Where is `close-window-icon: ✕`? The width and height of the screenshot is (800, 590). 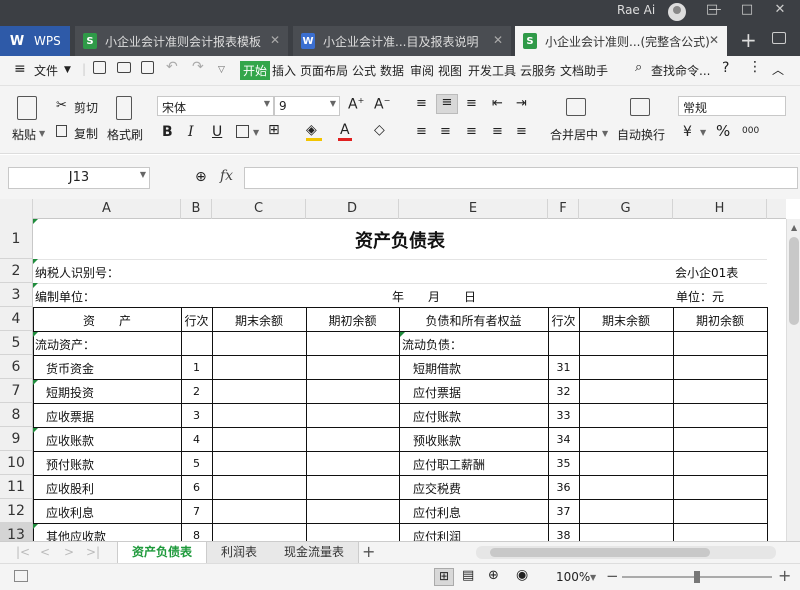 close-window-icon: ✕ is located at coordinates (780, 9).